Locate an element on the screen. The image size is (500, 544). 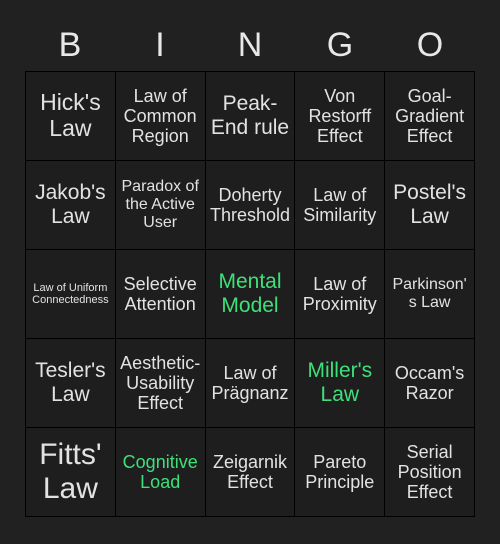
bingo-cell: Peak-End rule is located at coordinates (250, 116).